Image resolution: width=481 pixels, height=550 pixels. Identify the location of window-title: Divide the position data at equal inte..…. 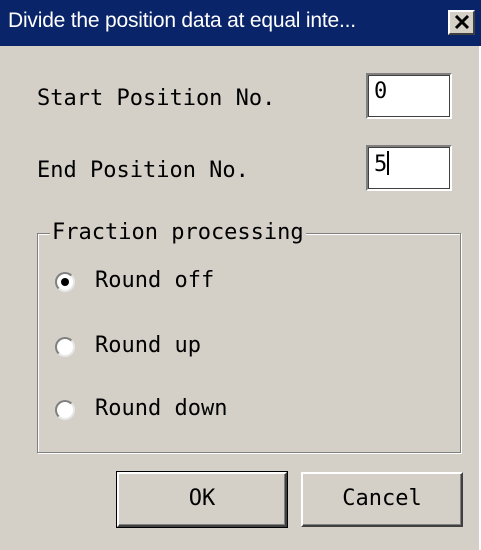
(182, 20).